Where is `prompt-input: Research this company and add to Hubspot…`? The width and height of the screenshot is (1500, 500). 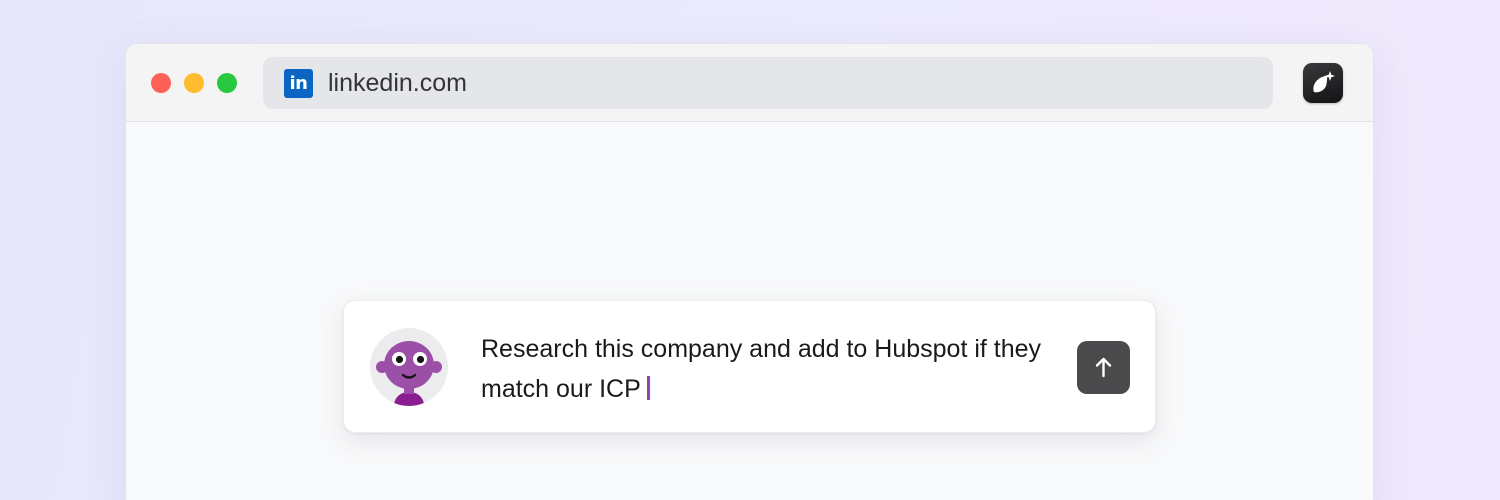
prompt-input: Research this company and add to Hubspot… is located at coordinates (771, 369).